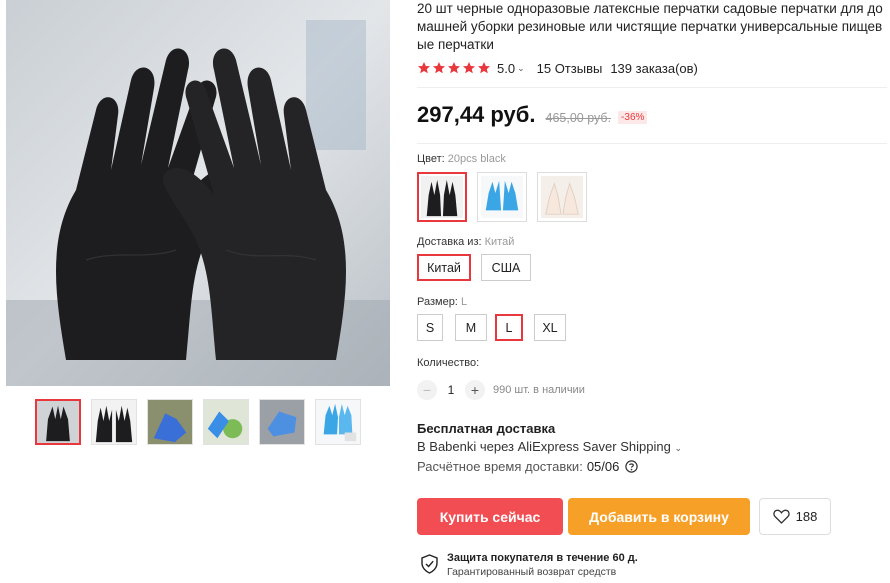 The width and height of the screenshot is (890, 583). What do you see at coordinates (499, 242) in the screenshot?
I see `ship-from-selected-value: Китай` at bounding box center [499, 242].